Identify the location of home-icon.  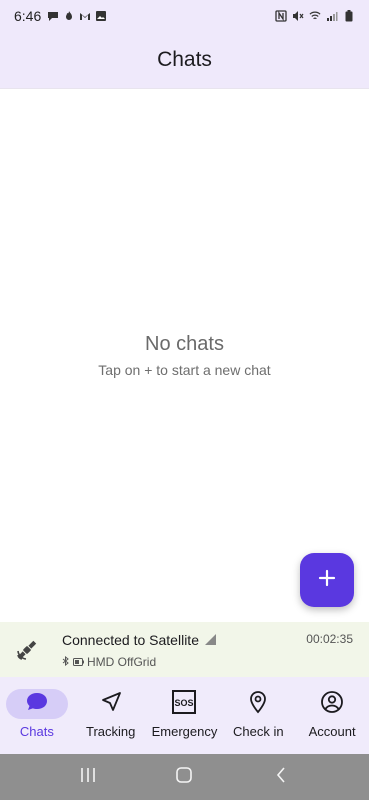
(184, 777).